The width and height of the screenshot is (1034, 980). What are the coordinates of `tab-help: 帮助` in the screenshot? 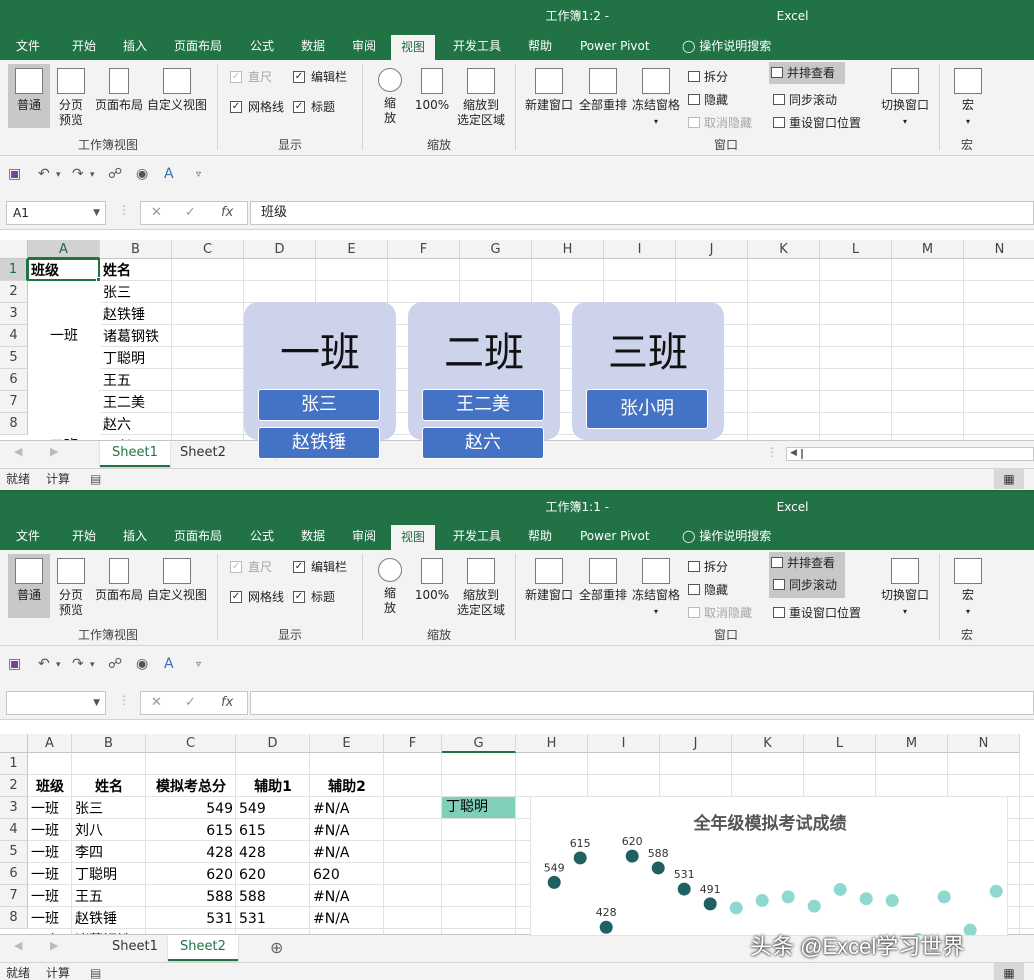 It's located at (540, 46).